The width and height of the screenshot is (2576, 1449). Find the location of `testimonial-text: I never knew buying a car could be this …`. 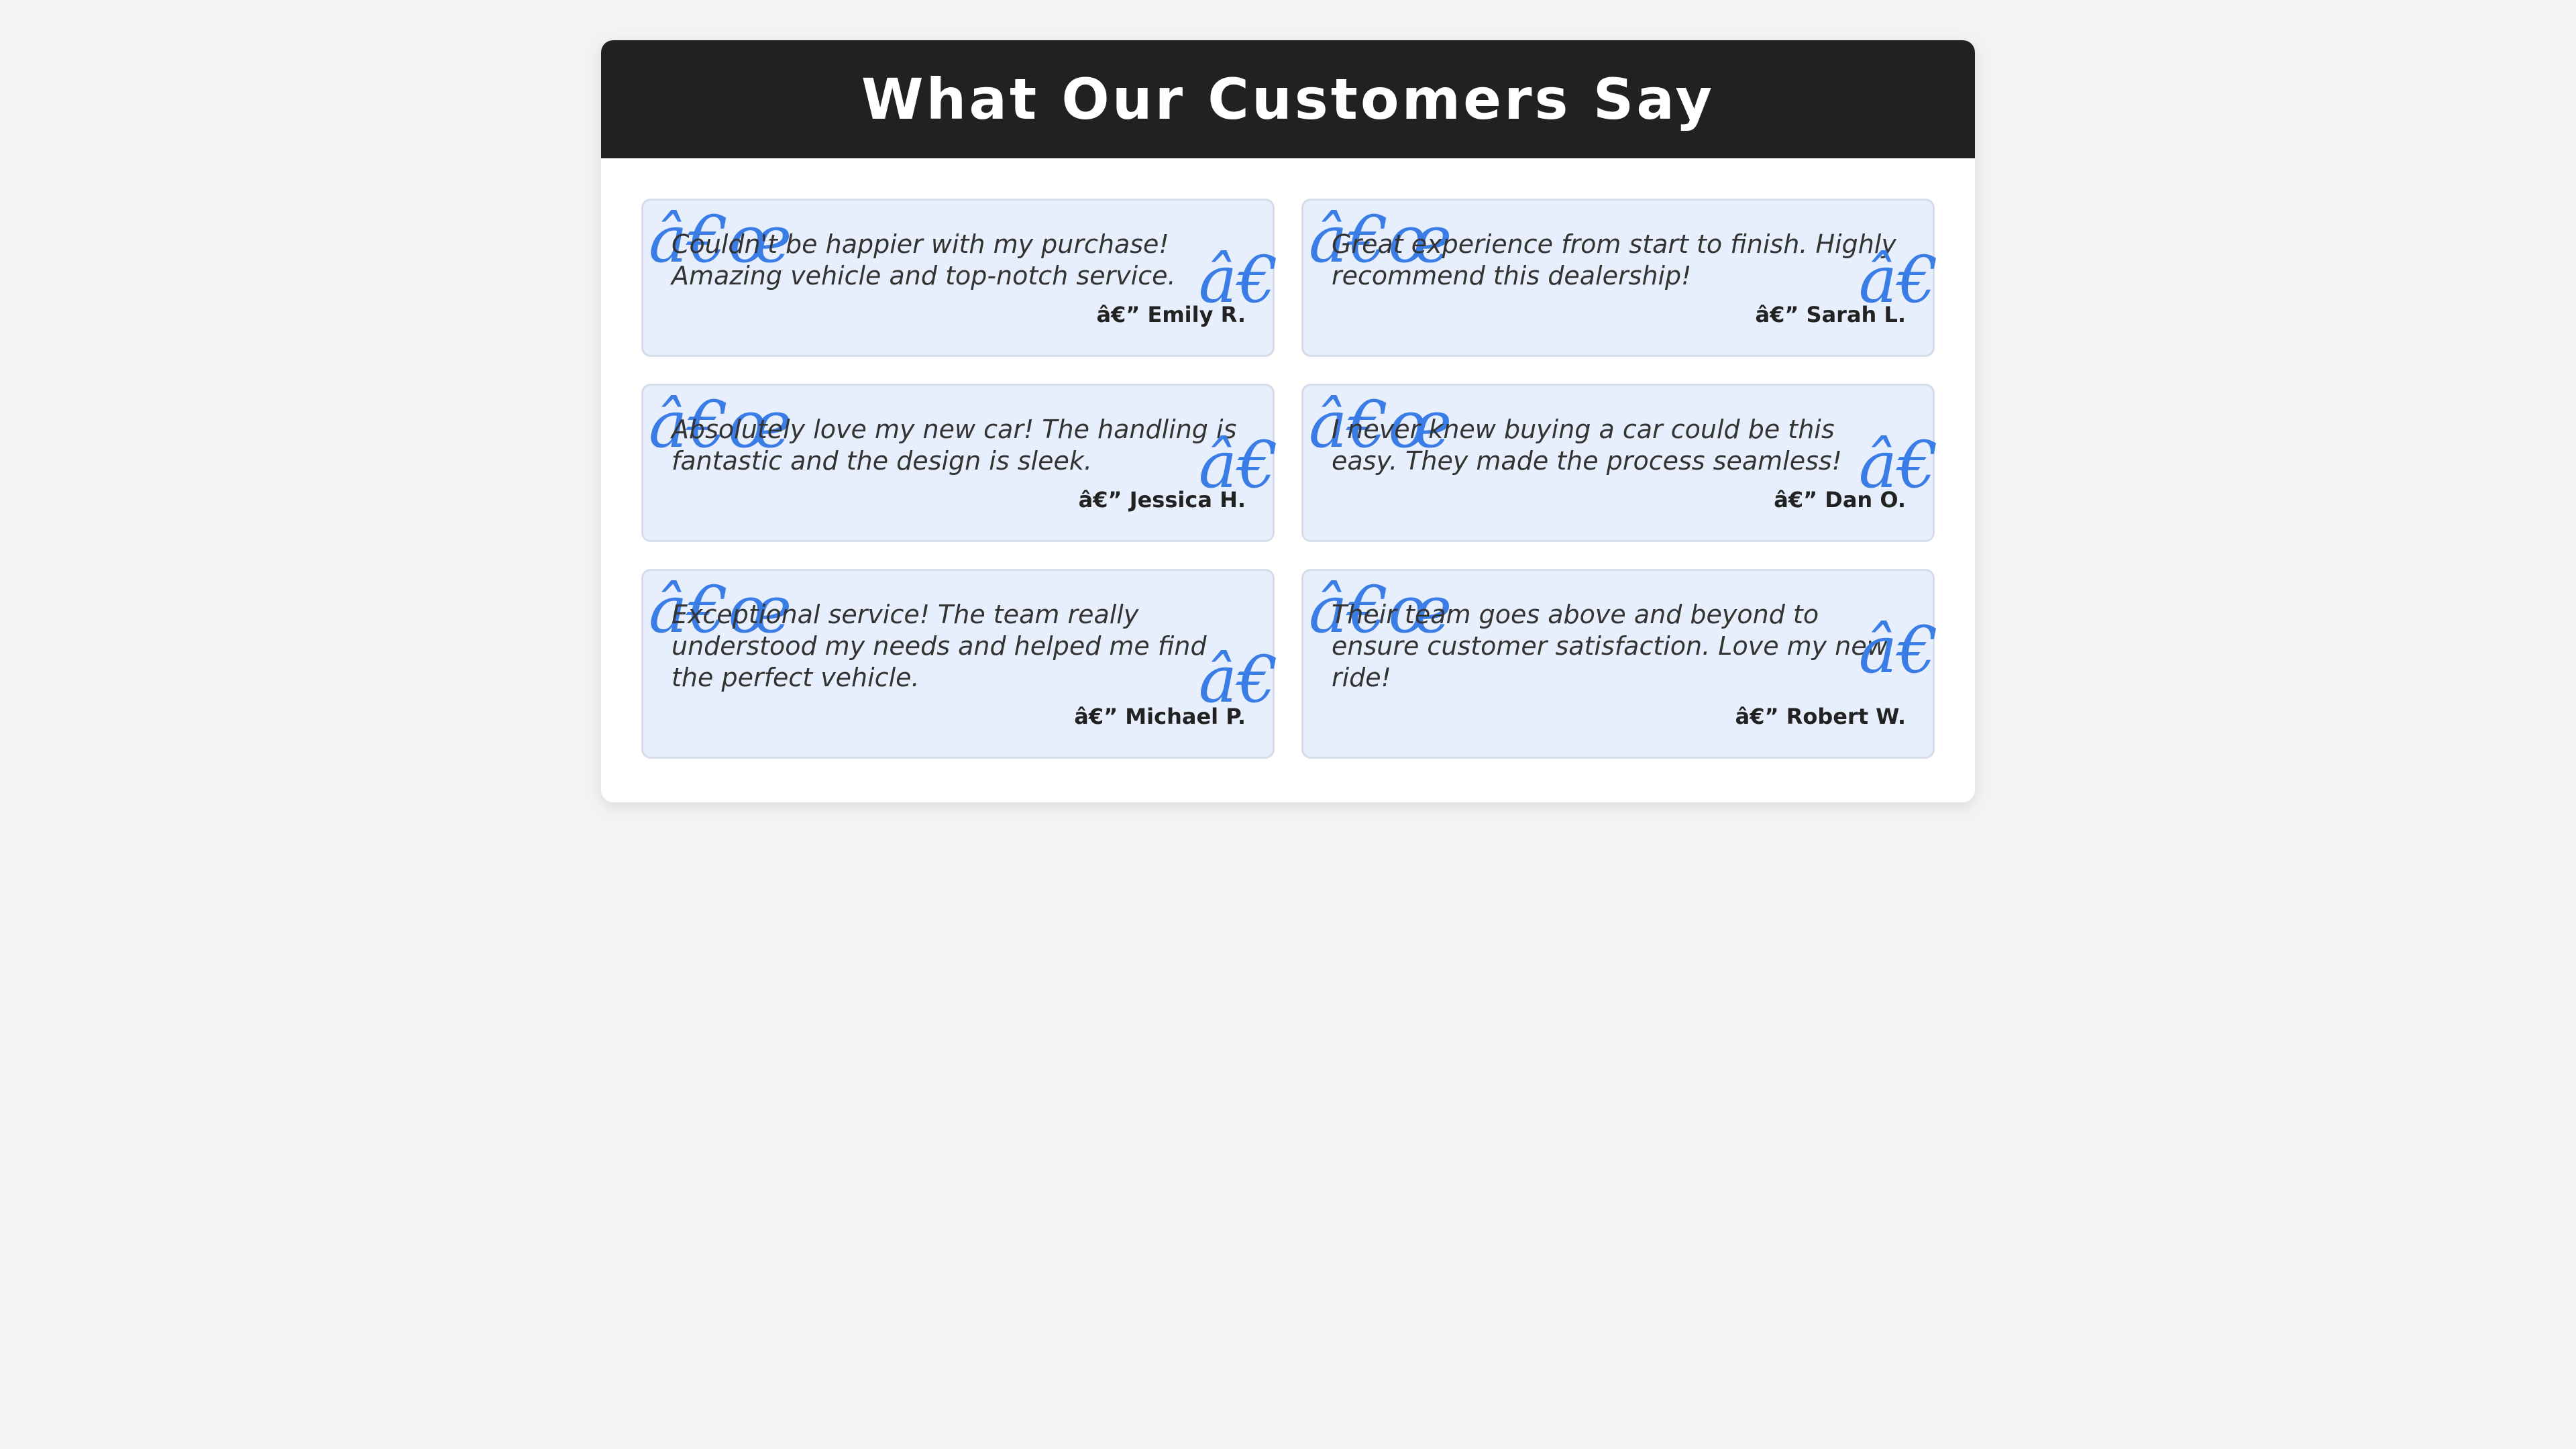

testimonial-text: I never knew buying a car could be this … is located at coordinates (1587, 445).